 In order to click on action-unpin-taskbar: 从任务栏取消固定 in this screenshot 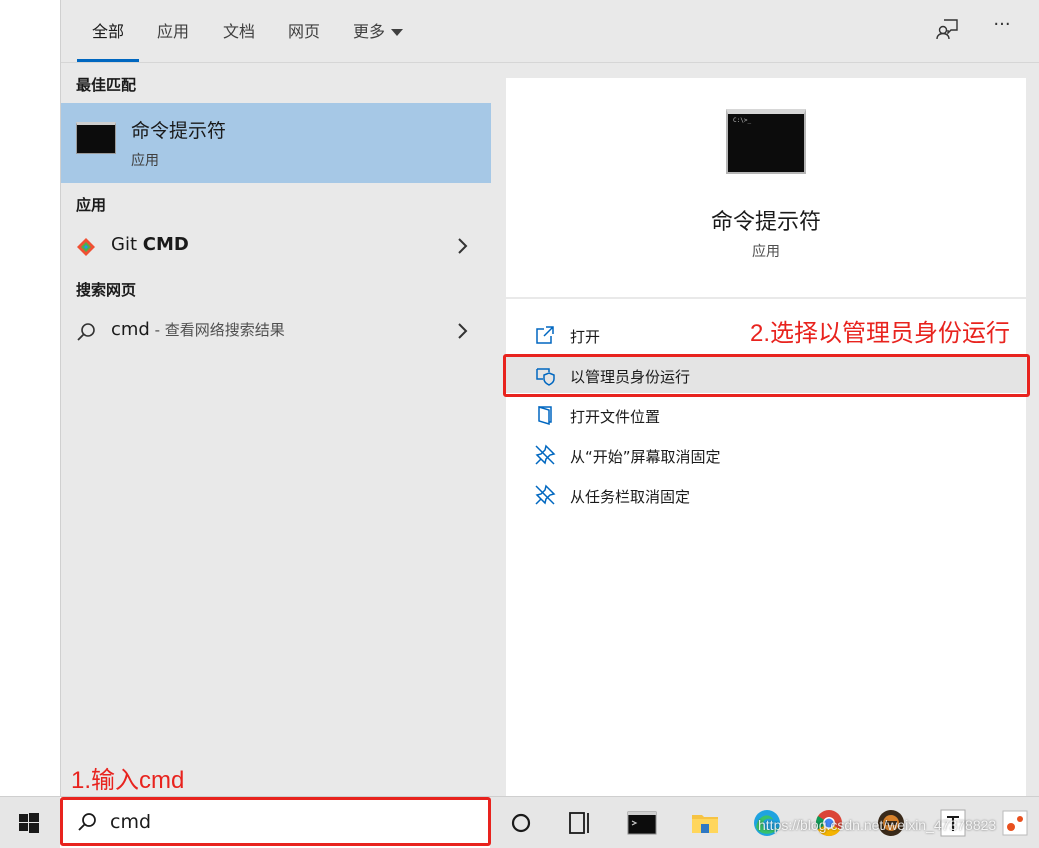, I will do `click(766, 495)`.